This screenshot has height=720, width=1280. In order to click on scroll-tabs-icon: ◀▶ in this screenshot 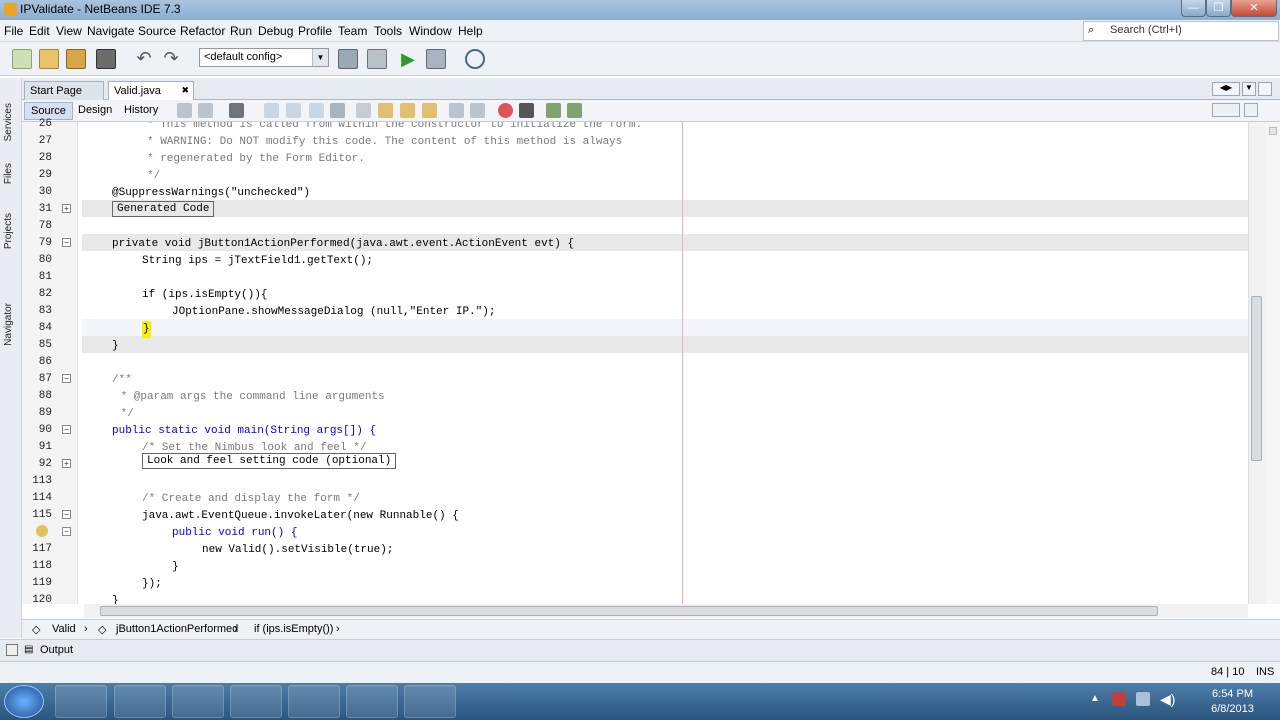, I will do `click(1226, 89)`.